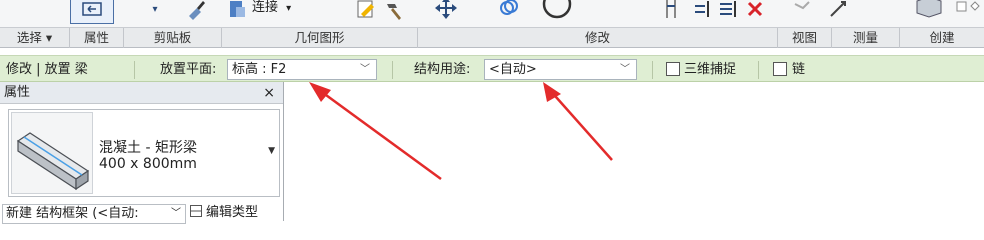 The width and height of the screenshot is (984, 240). Describe the element at coordinates (269, 93) in the screenshot. I see `close-icon: ×` at that location.